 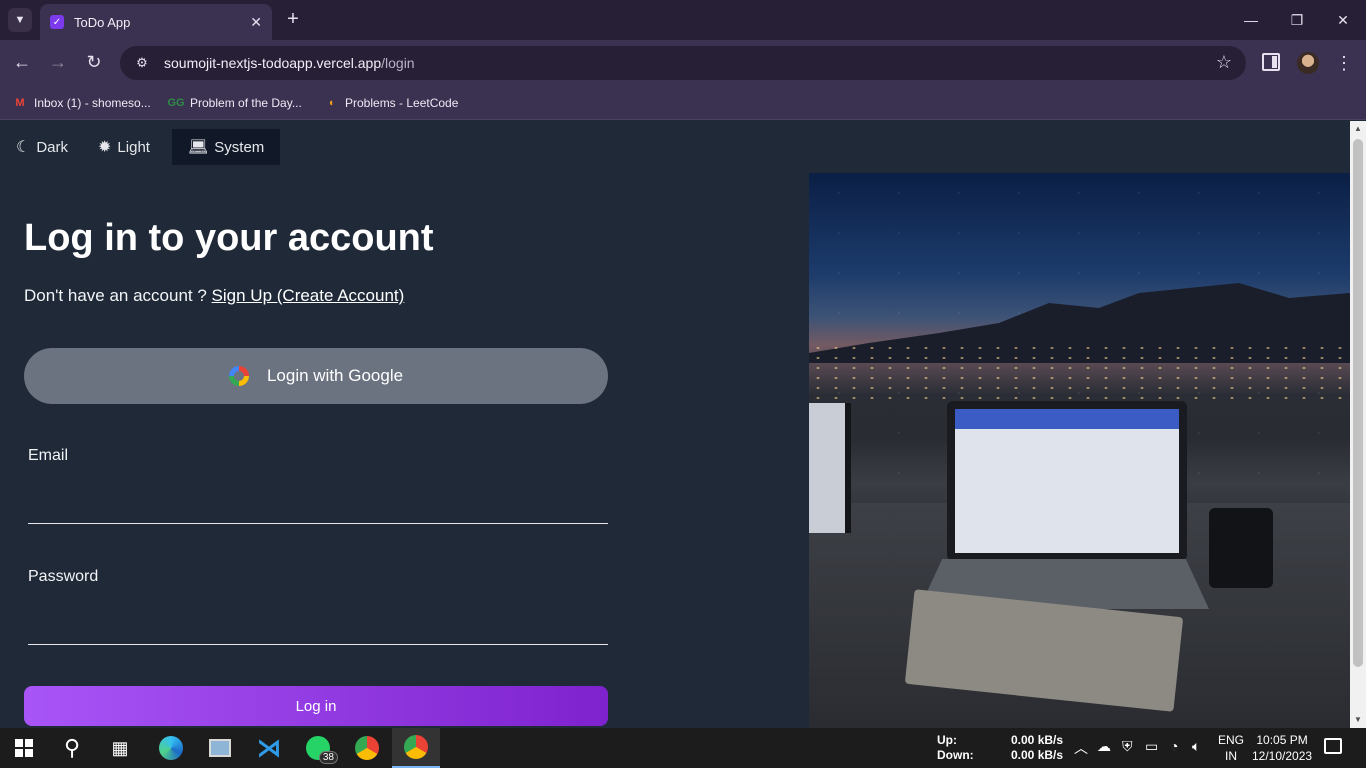 What do you see at coordinates (63, 576) in the screenshot?
I see `password-label: Password` at bounding box center [63, 576].